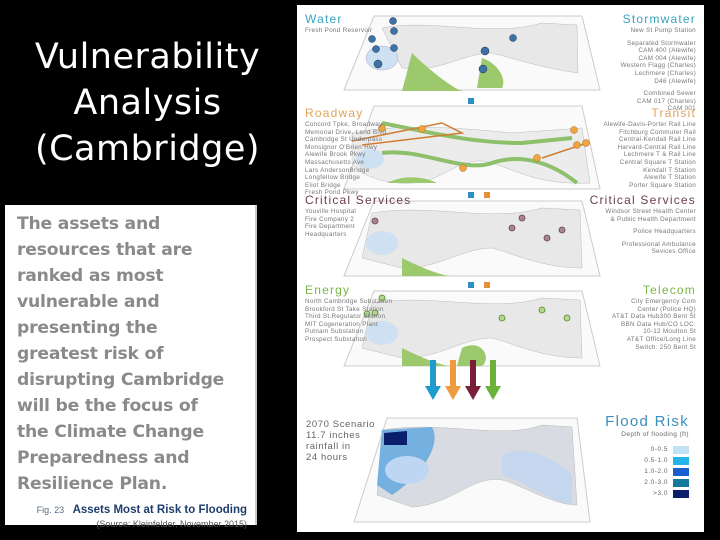  I want to click on layer-item: Lechmere T & Rail Line, so click(659, 155).